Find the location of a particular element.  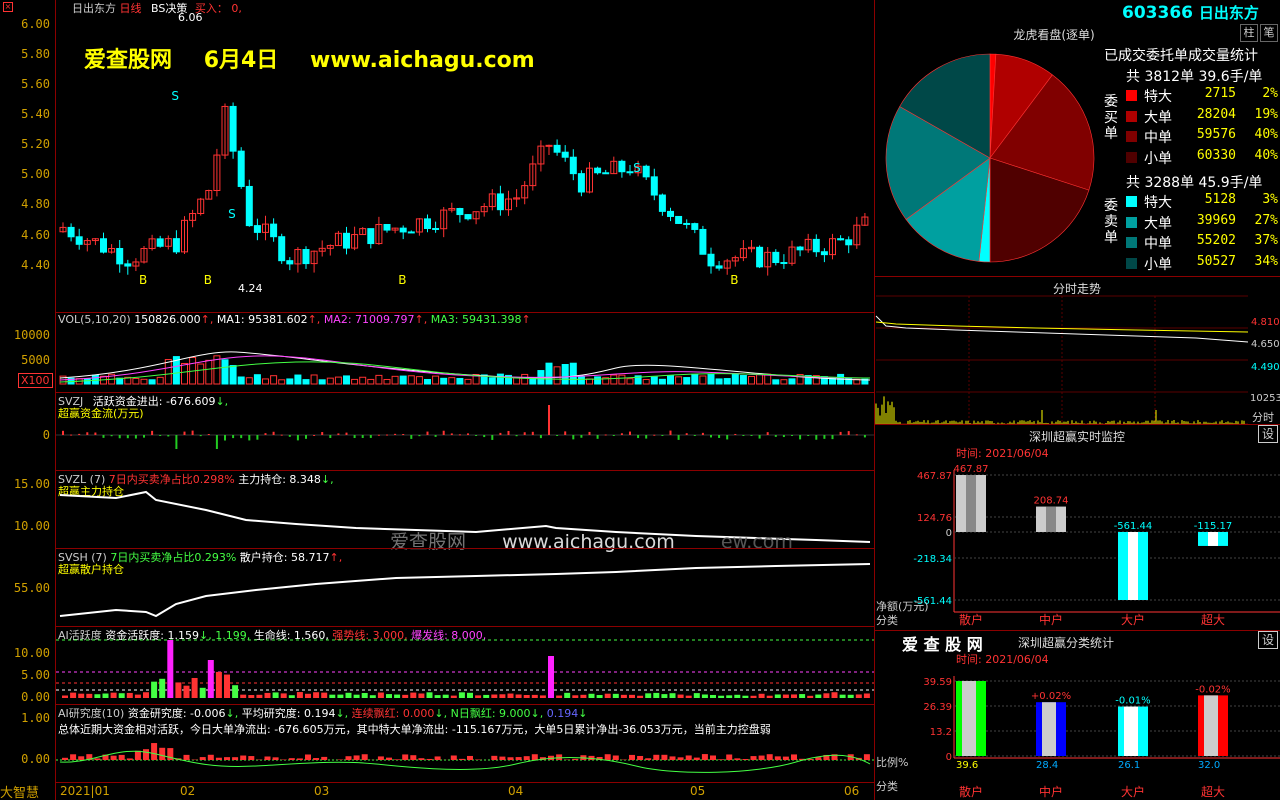

class-settings-button: 设 is located at coordinates (1268, 640).